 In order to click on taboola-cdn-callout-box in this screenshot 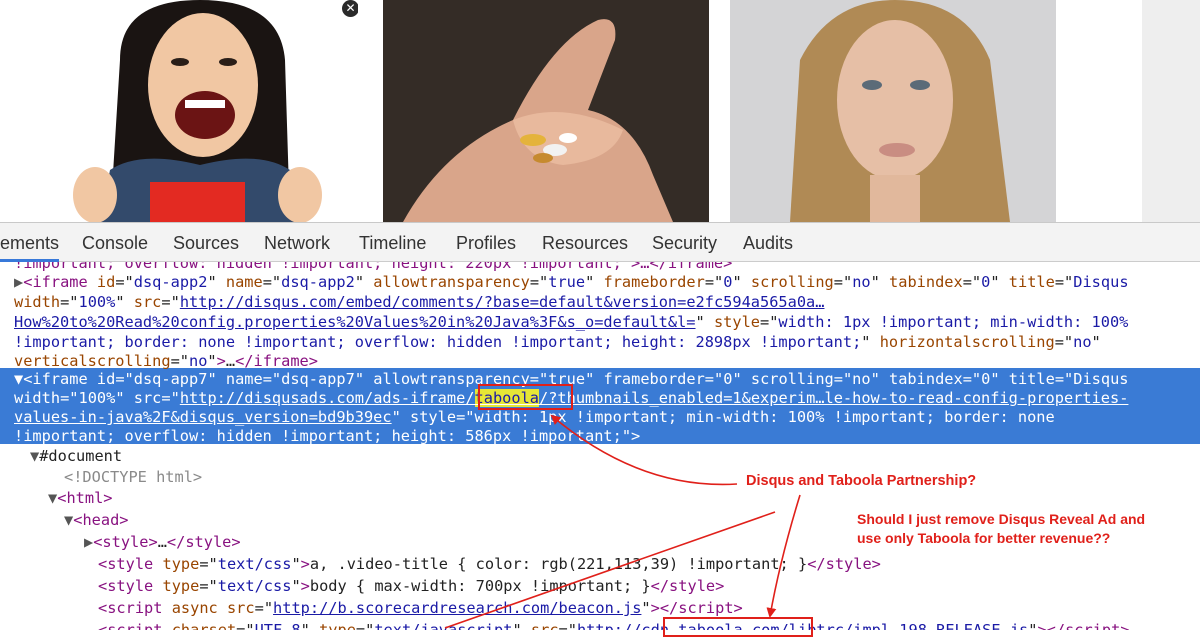, I will do `click(738, 627)`.